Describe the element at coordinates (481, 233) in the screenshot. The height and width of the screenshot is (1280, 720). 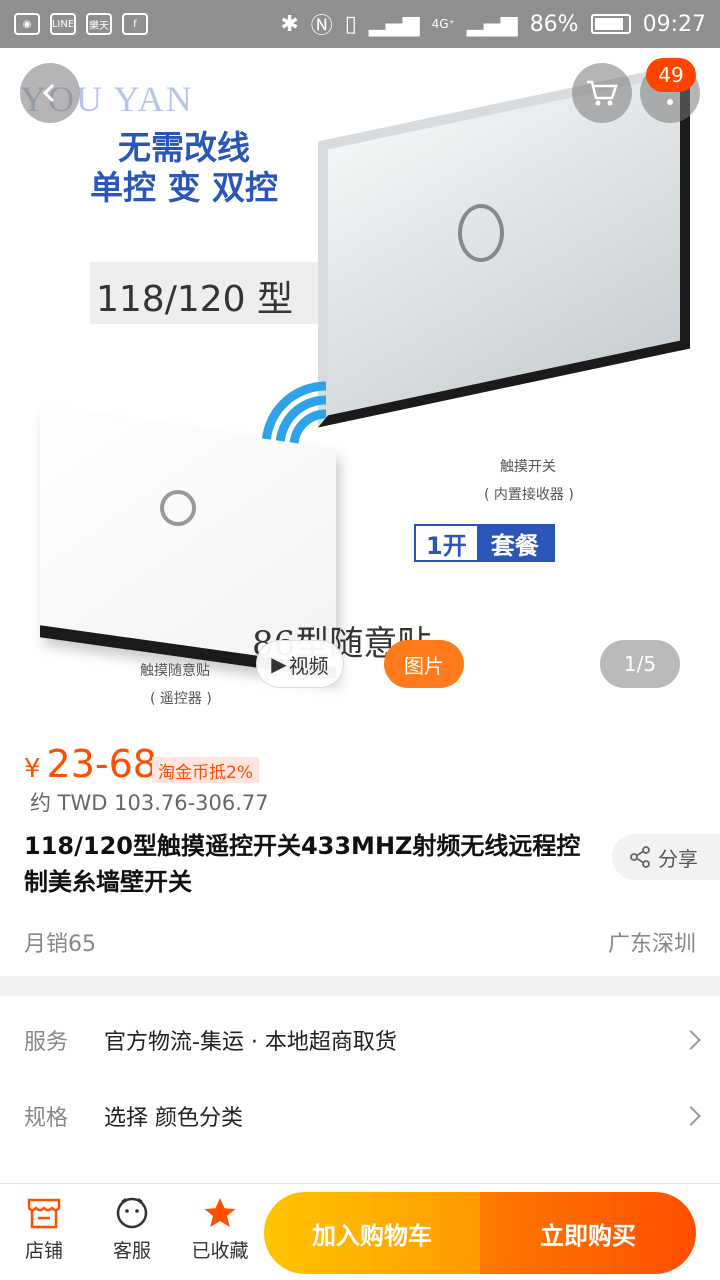
I see `large-switch-touch-ring` at that location.